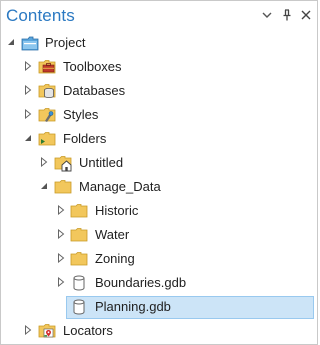 This screenshot has width=320, height=345. Describe the element at coordinates (159, 163) in the screenshot. I see `tree-item-untitled: Untitled` at that location.